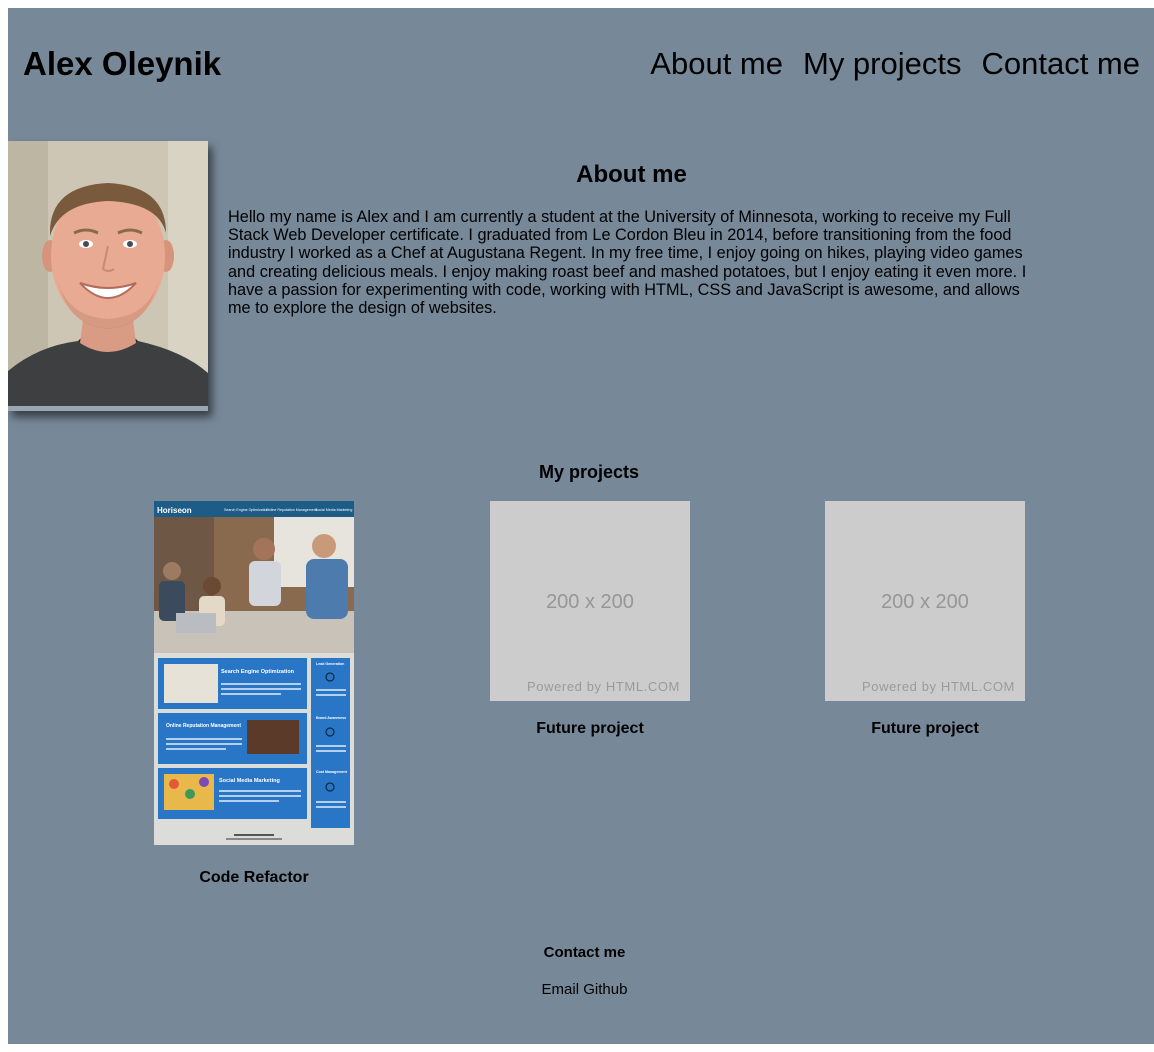 This screenshot has width=1154, height=1052. I want to click on nav-link-about: About me, so click(716, 64).